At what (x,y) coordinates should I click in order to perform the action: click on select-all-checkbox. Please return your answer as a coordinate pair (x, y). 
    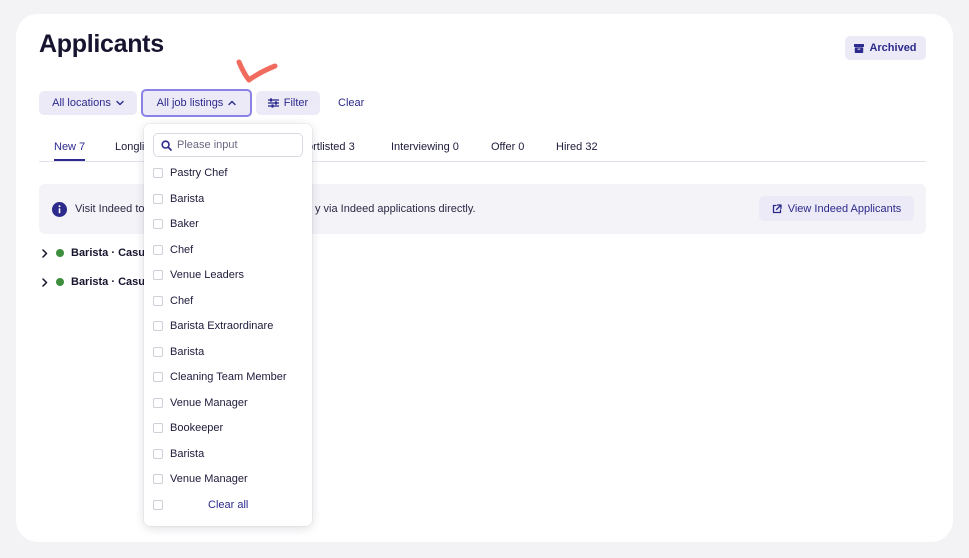
    Looking at the image, I should click on (158, 505).